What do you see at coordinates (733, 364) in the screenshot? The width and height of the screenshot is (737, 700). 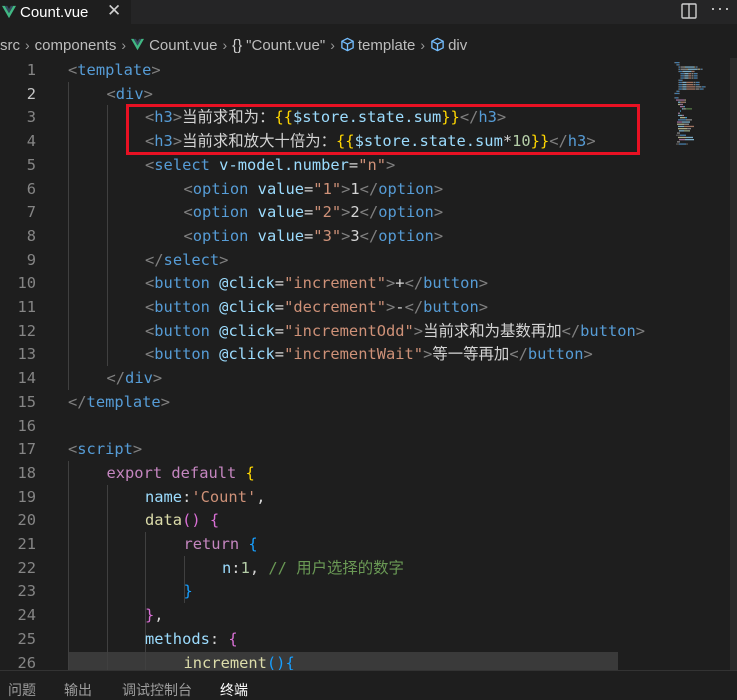 I see `vertical-scrollbar` at bounding box center [733, 364].